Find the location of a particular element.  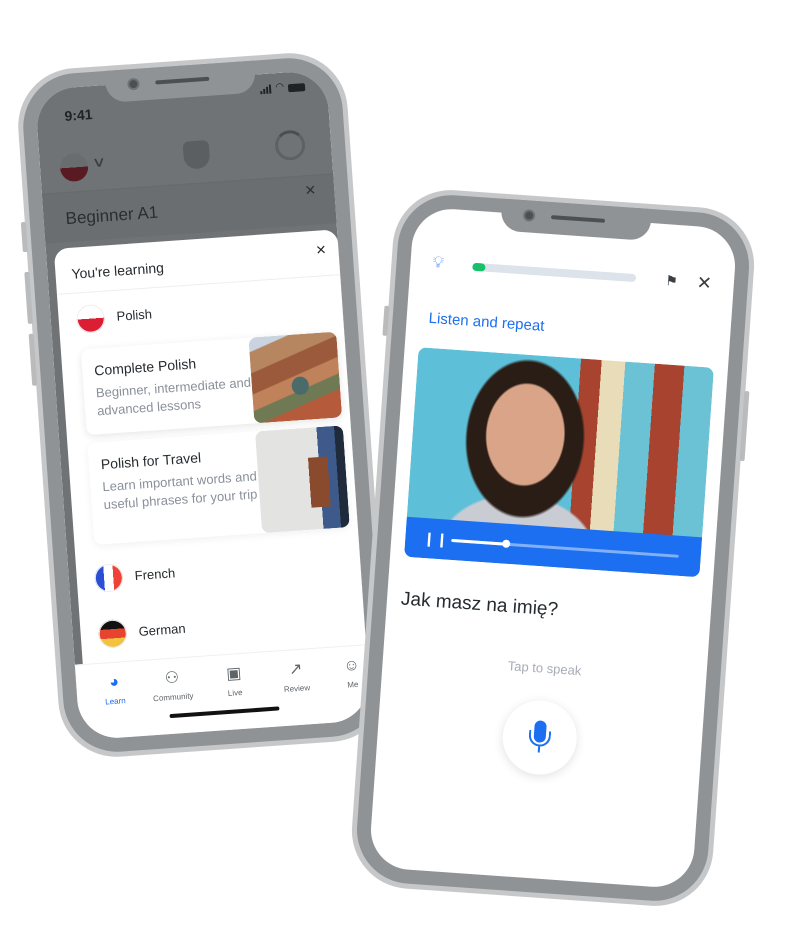

video-scrubber is located at coordinates (565, 548).